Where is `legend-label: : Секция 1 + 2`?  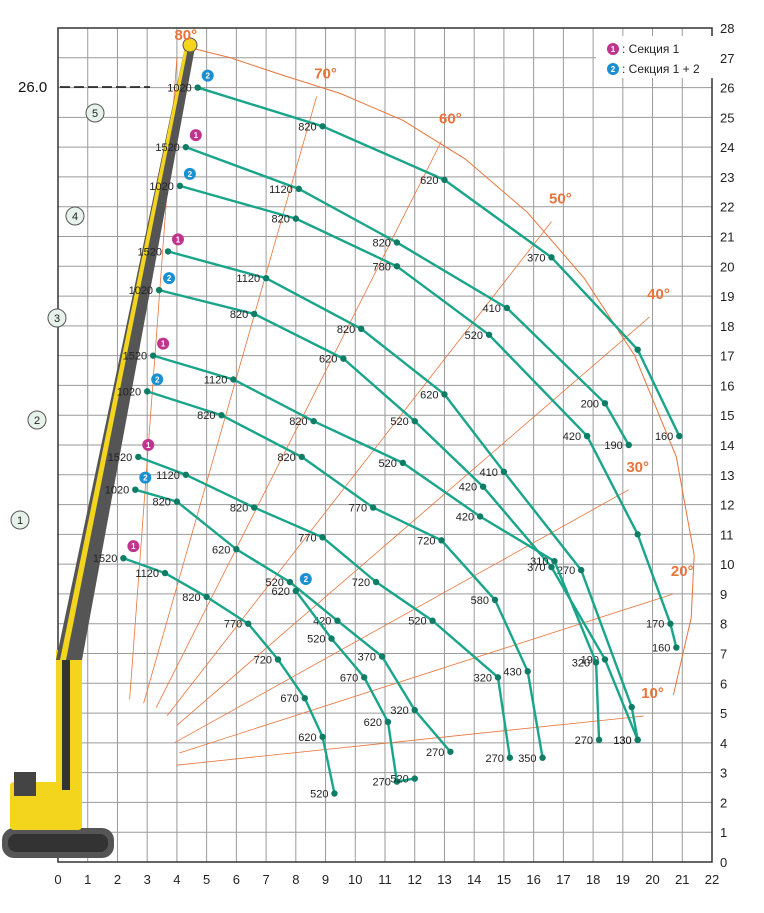 legend-label: : Секция 1 + 2 is located at coordinates (661, 69).